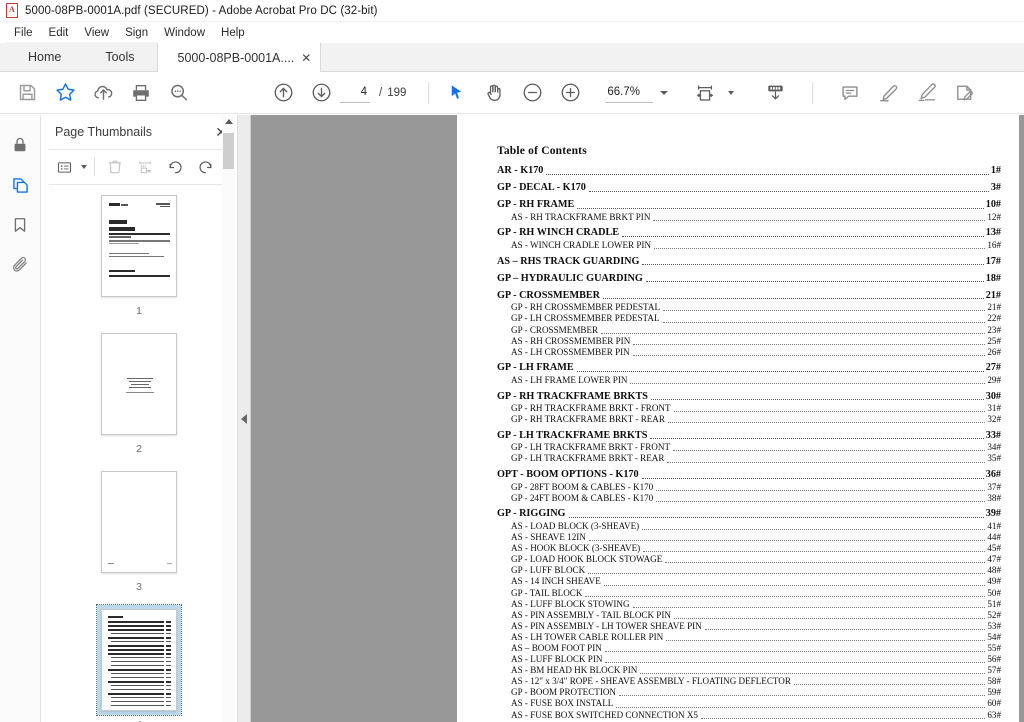 Image resolution: width=1024 pixels, height=722 pixels. What do you see at coordinates (244, 418) in the screenshot?
I see `panel-collapse-handle` at bounding box center [244, 418].